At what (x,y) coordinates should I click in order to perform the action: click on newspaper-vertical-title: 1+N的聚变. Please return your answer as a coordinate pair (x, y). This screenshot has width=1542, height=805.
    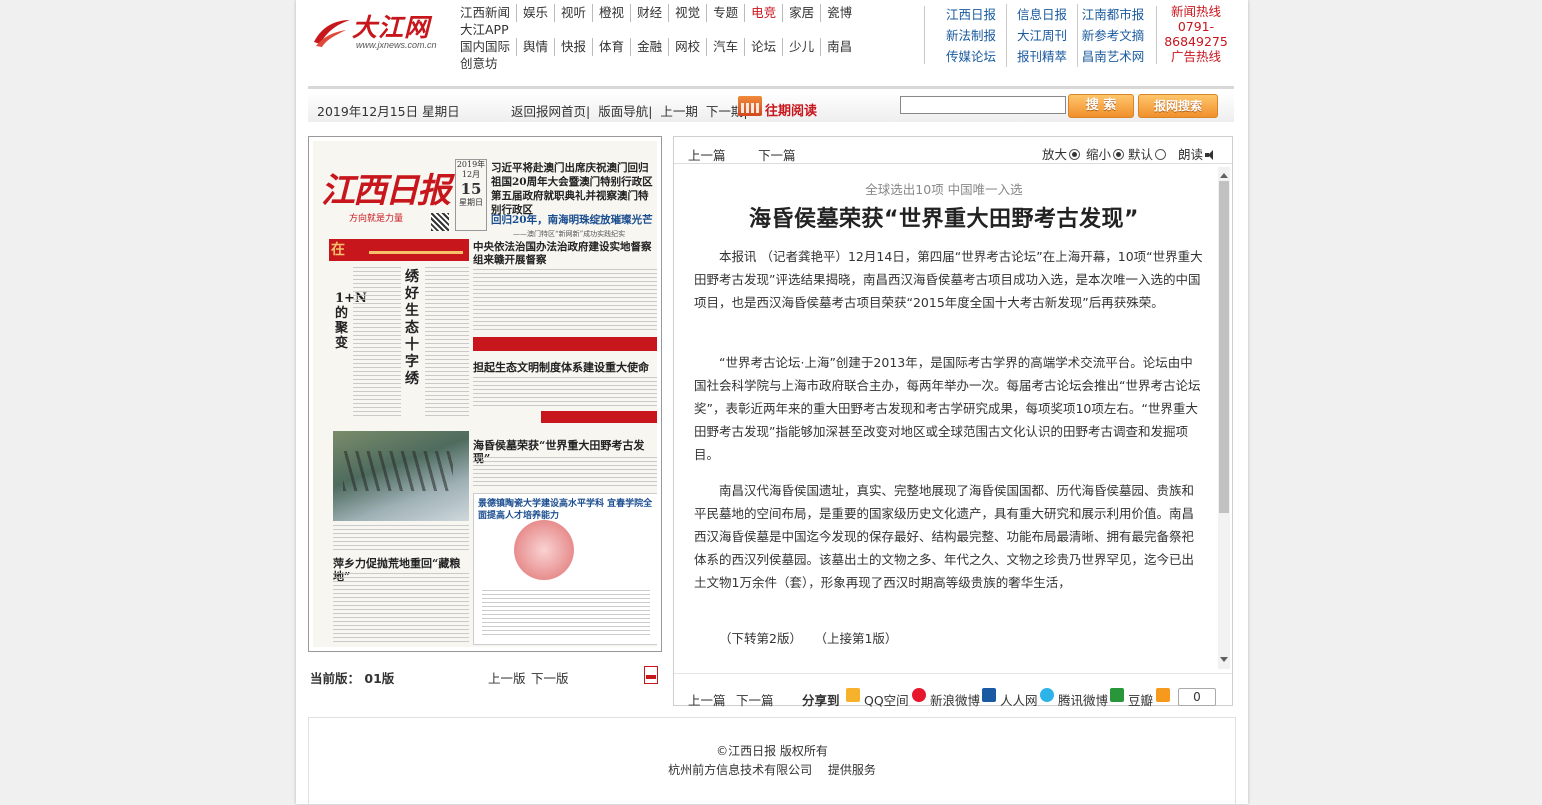
    Looking at the image, I should click on (351, 321).